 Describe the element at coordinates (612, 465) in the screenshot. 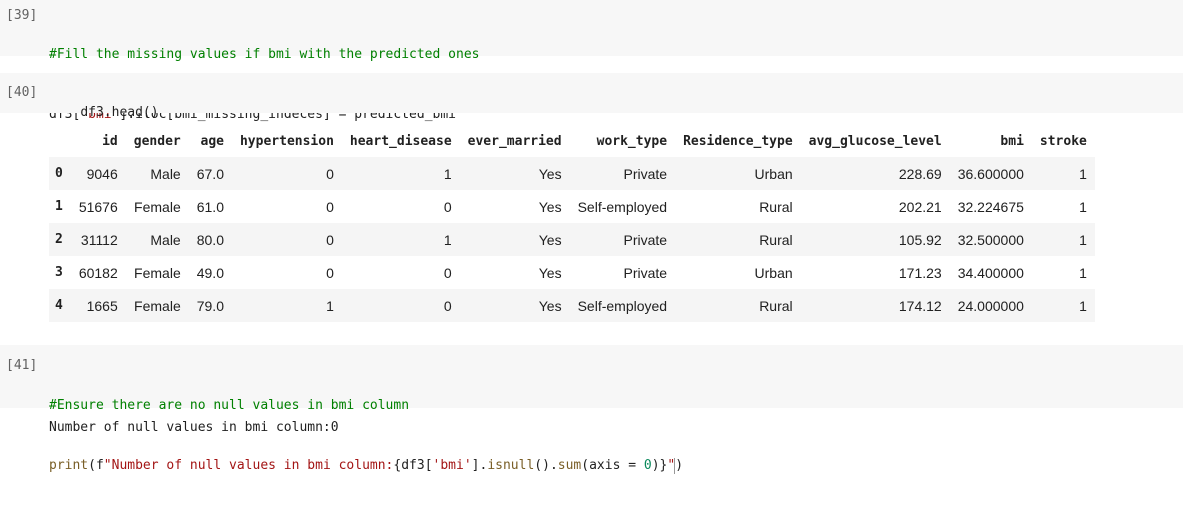

I see `code-token: (axis =` at that location.